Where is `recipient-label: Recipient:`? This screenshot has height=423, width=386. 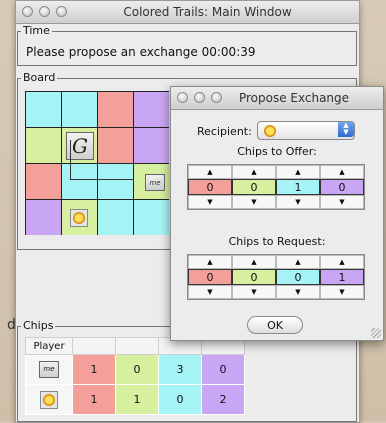 recipient-label: Recipient: is located at coordinates (224, 131).